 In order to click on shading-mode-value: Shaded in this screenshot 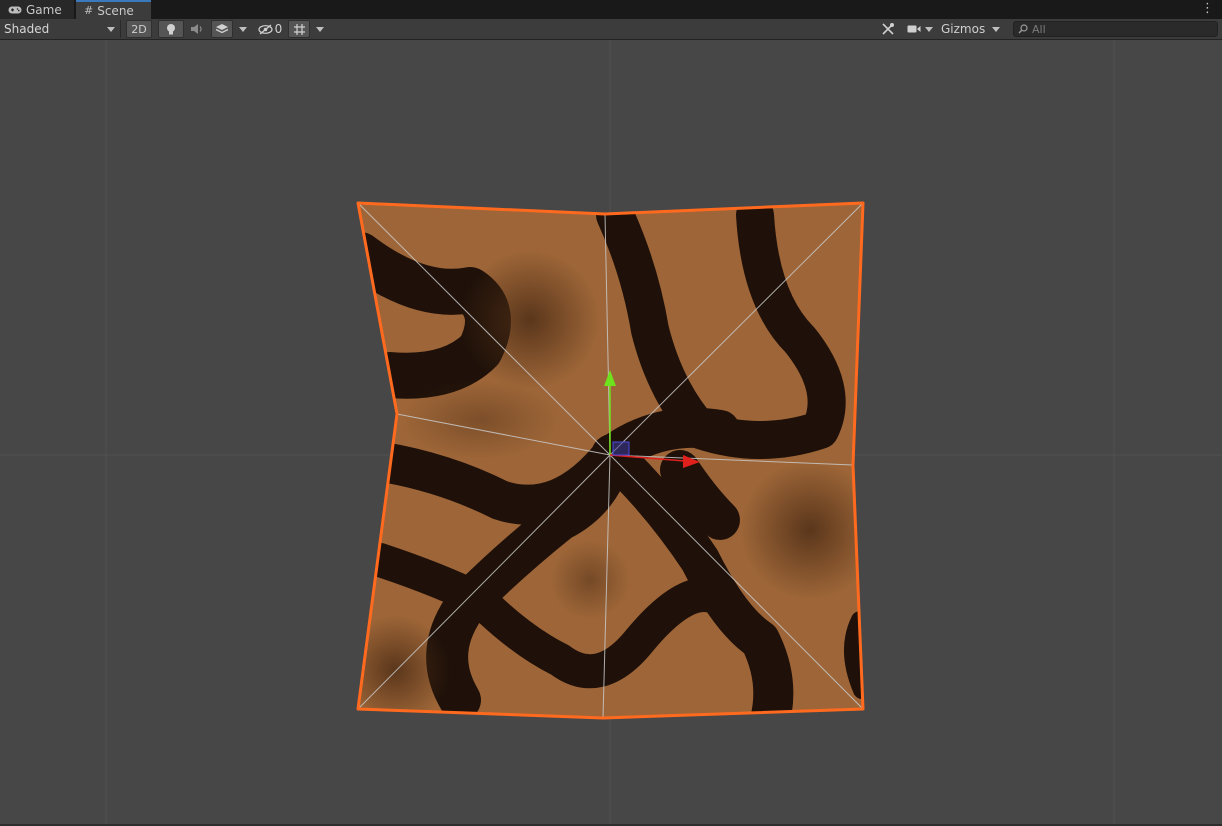, I will do `click(27, 29)`.